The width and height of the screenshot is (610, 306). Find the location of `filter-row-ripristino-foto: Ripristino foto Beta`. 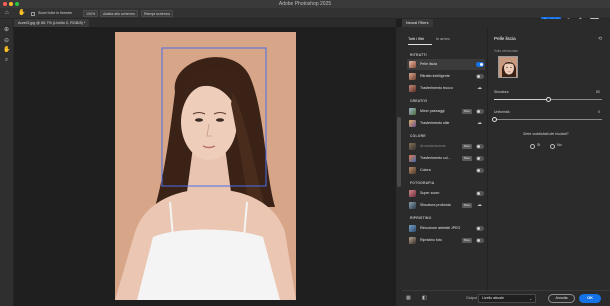

filter-row-ripristino-foto: Ripristino foto Beta is located at coordinates (446, 240).